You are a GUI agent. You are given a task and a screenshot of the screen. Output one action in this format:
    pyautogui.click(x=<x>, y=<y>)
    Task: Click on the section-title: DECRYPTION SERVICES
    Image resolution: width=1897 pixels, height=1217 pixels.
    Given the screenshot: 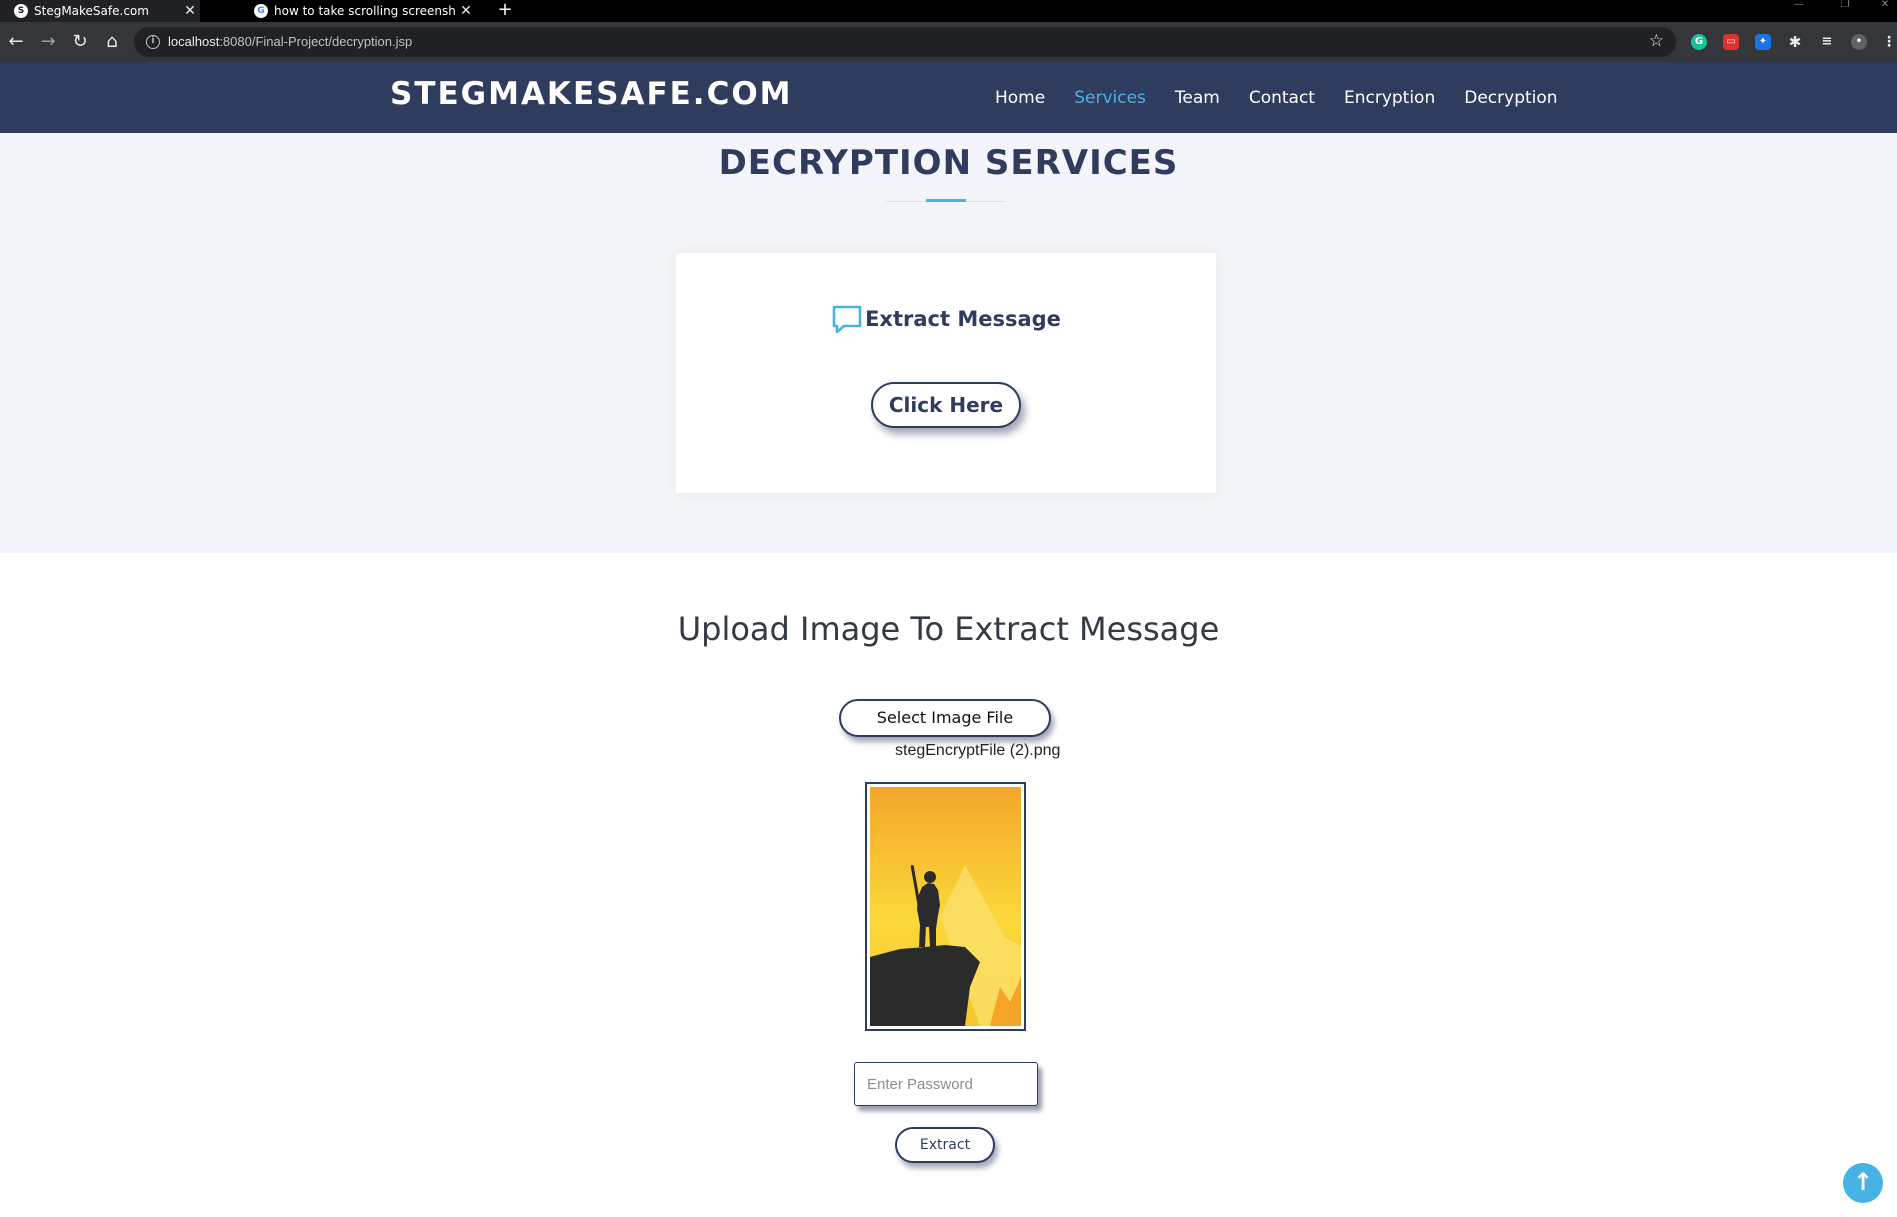 What is the action you would take?
    pyautogui.click(x=948, y=163)
    